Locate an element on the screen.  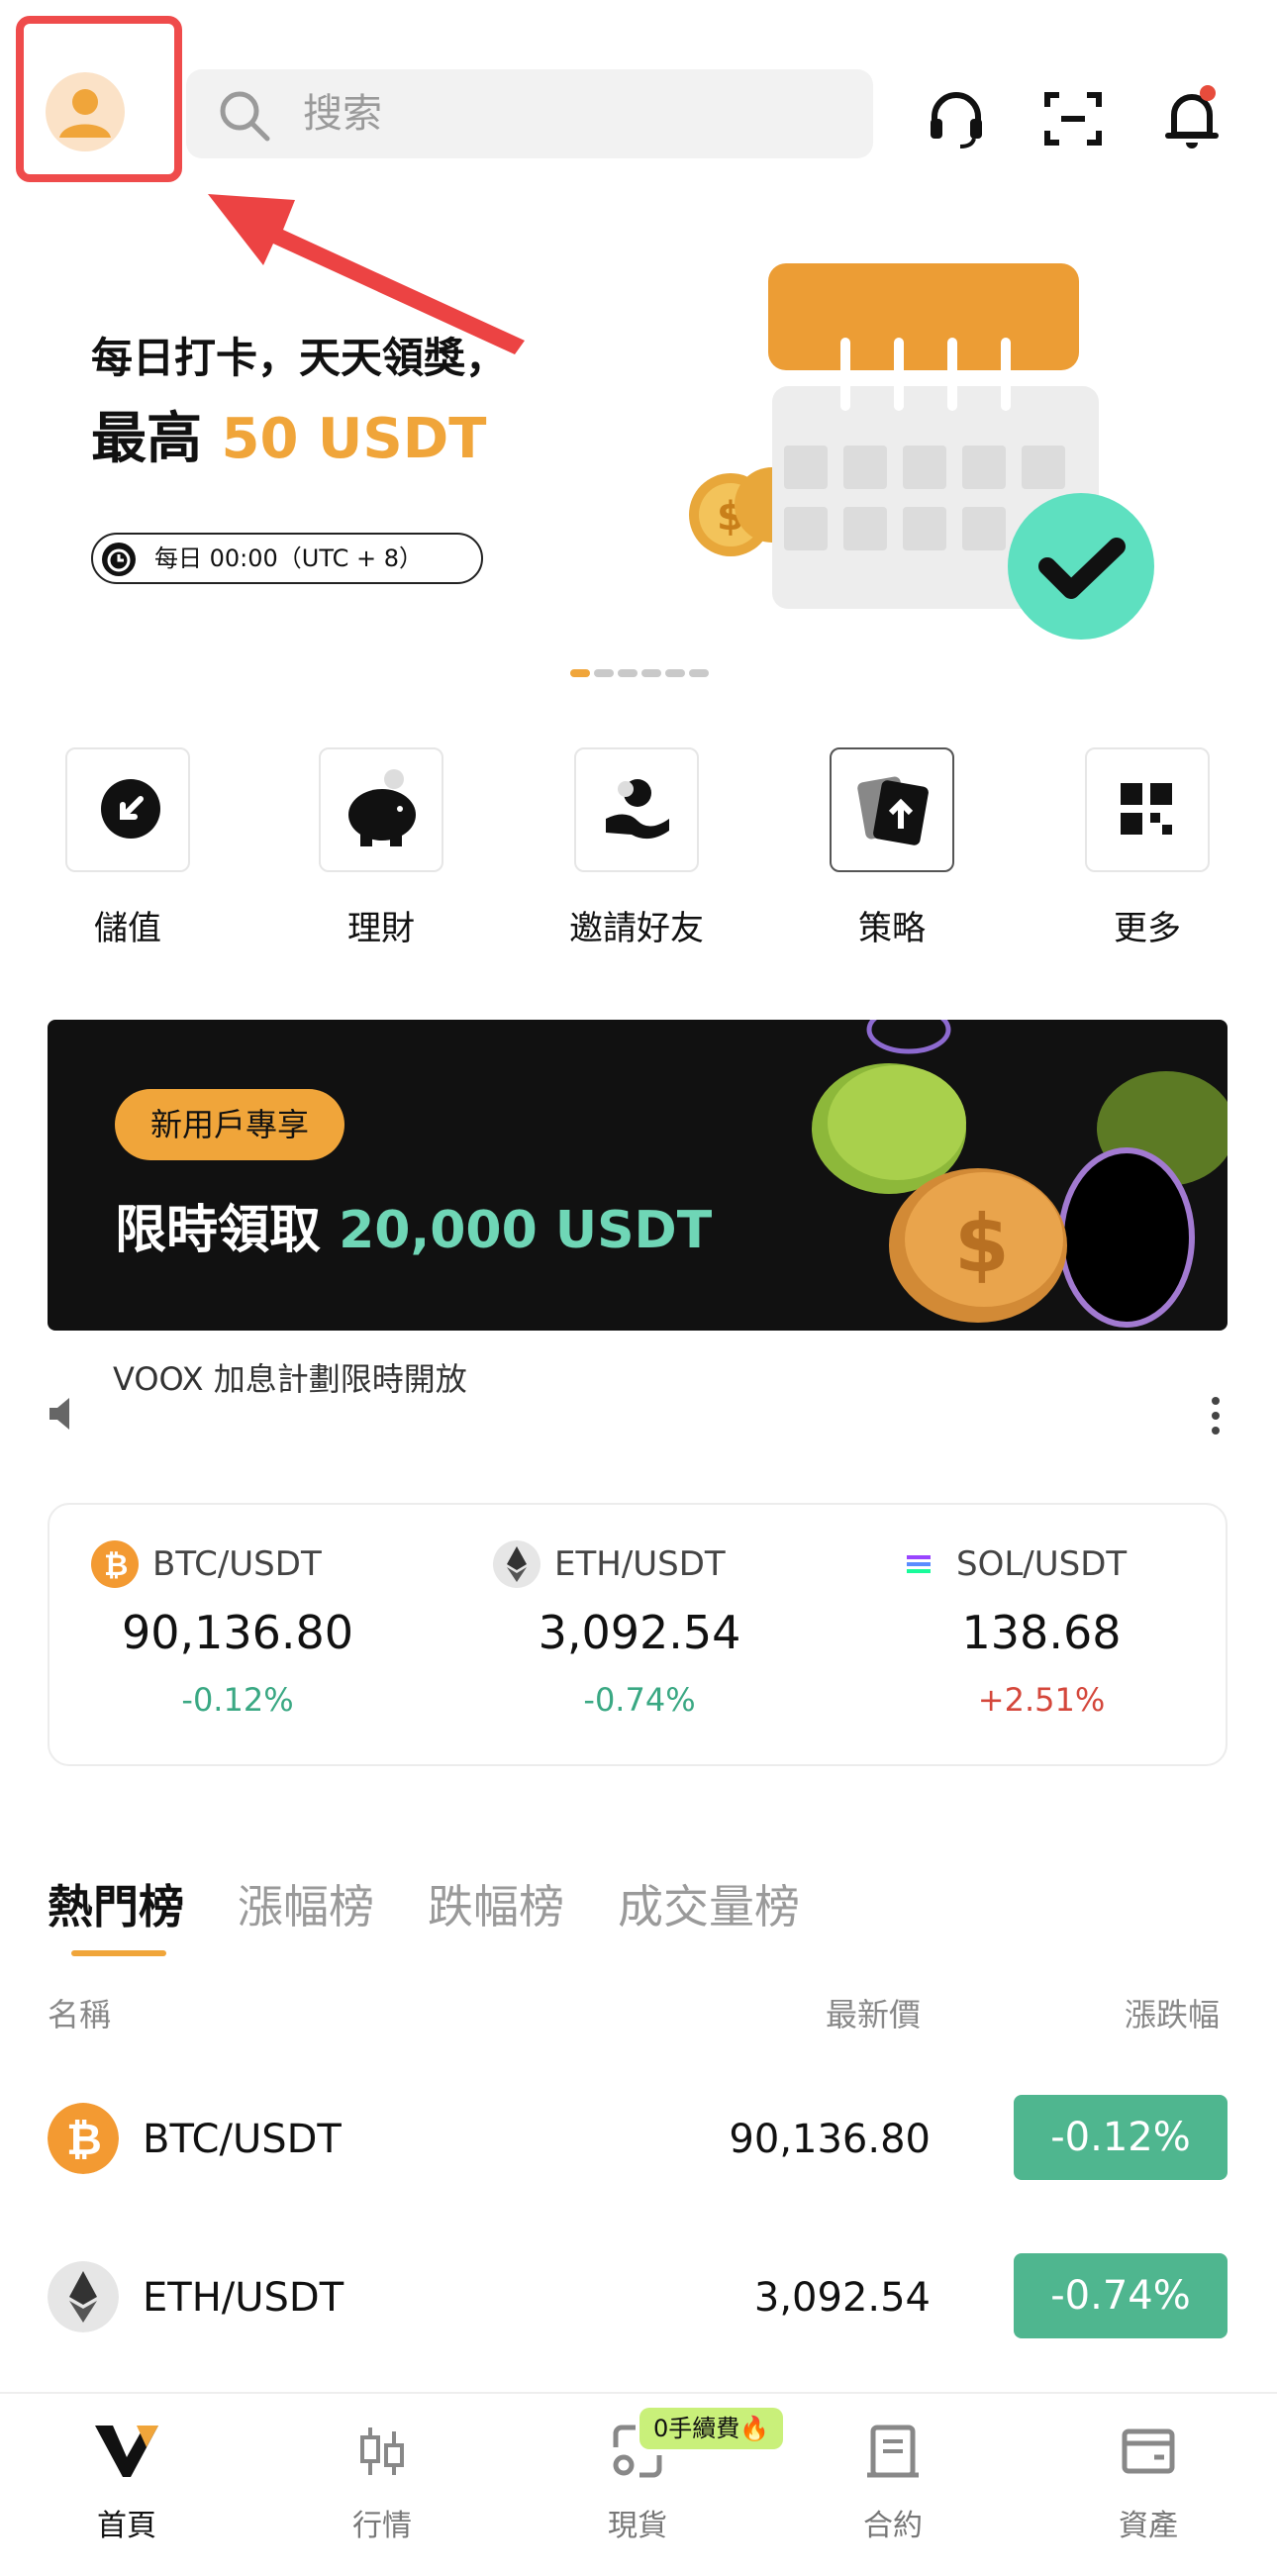
nav-markets: 行情 is located at coordinates (382, 2485).